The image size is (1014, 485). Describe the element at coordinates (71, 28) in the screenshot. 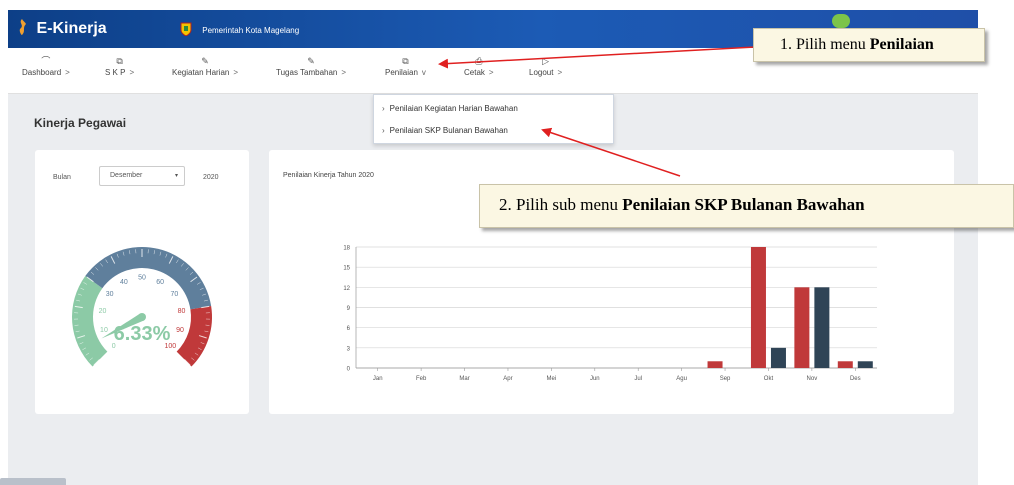

I see `app-title: E-Kinerja` at that location.